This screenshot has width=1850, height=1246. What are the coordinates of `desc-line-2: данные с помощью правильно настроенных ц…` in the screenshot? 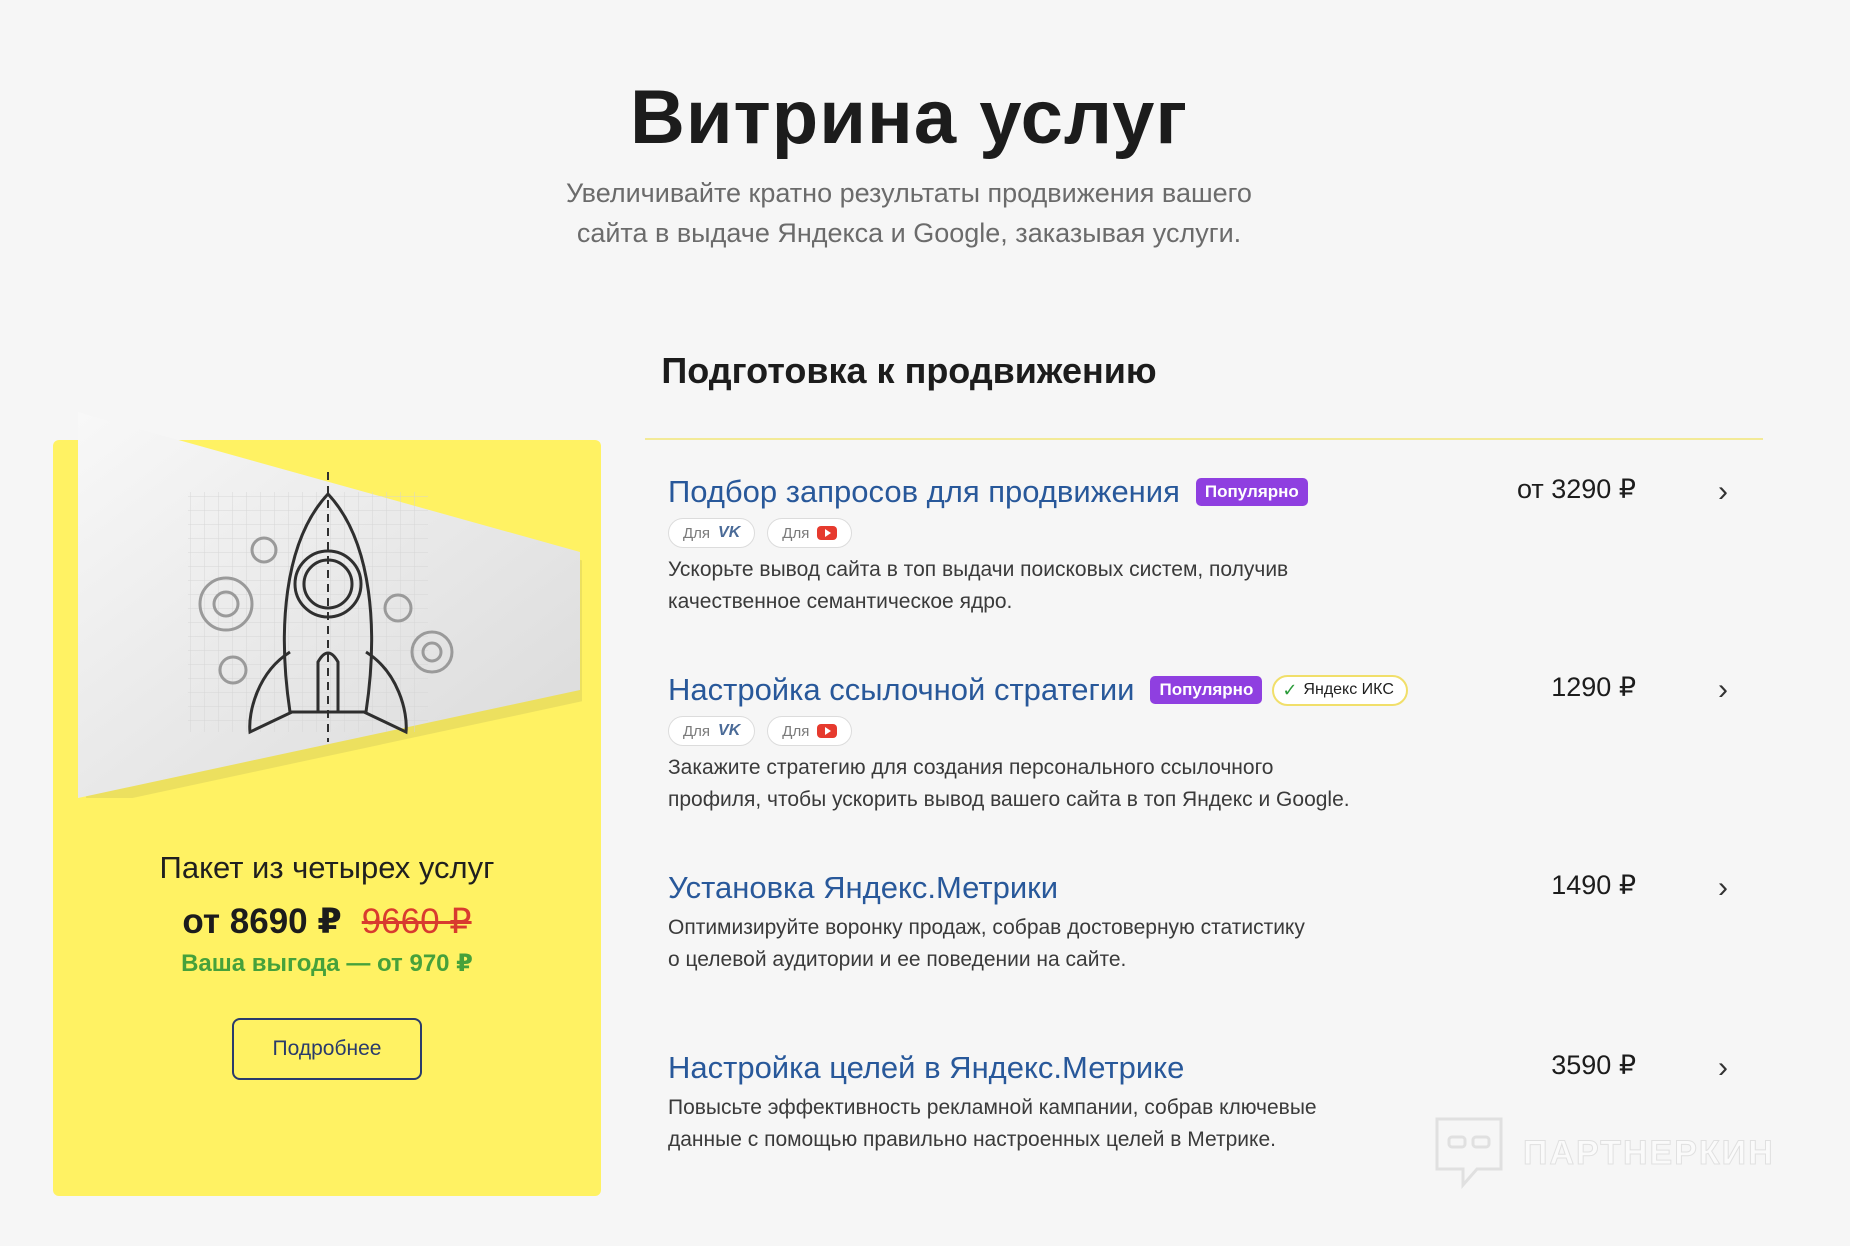 It's located at (972, 1139).